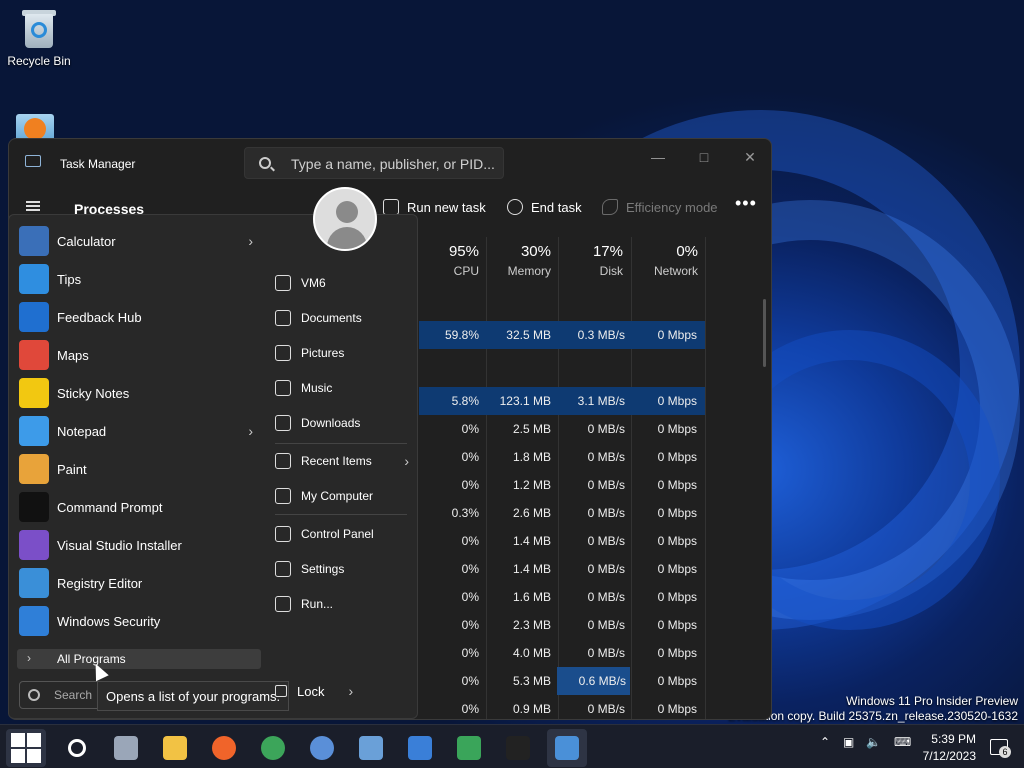 The height and width of the screenshot is (768, 1024). What do you see at coordinates (110, 507) in the screenshot?
I see `start-app-label: Command Prompt` at bounding box center [110, 507].